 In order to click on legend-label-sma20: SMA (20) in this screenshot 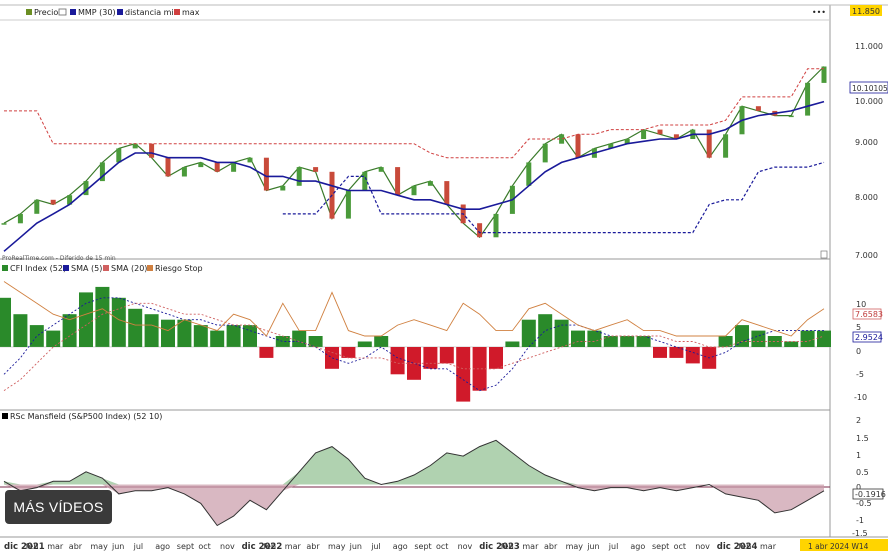, I will do `click(129, 268)`.